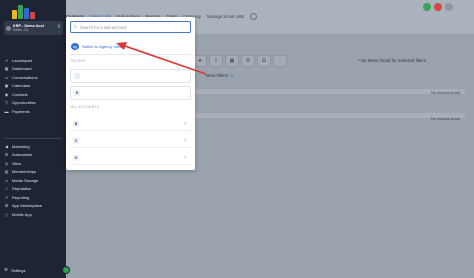 This screenshot has width=474, height=278. Describe the element at coordinates (225, 17) in the screenshot. I see `tab-manage-smart-lists: Manage Smart Lists` at that location.